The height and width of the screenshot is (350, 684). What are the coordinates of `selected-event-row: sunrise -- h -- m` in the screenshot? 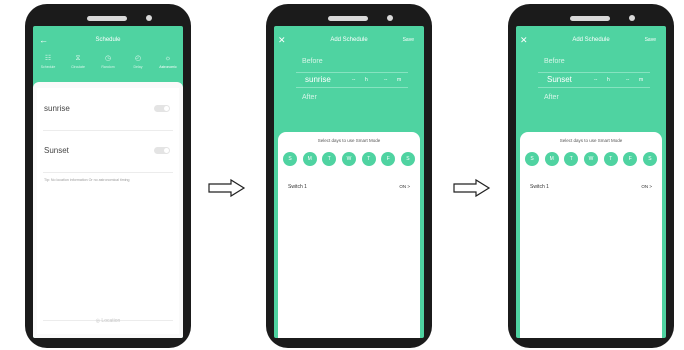 It's located at (352, 80).